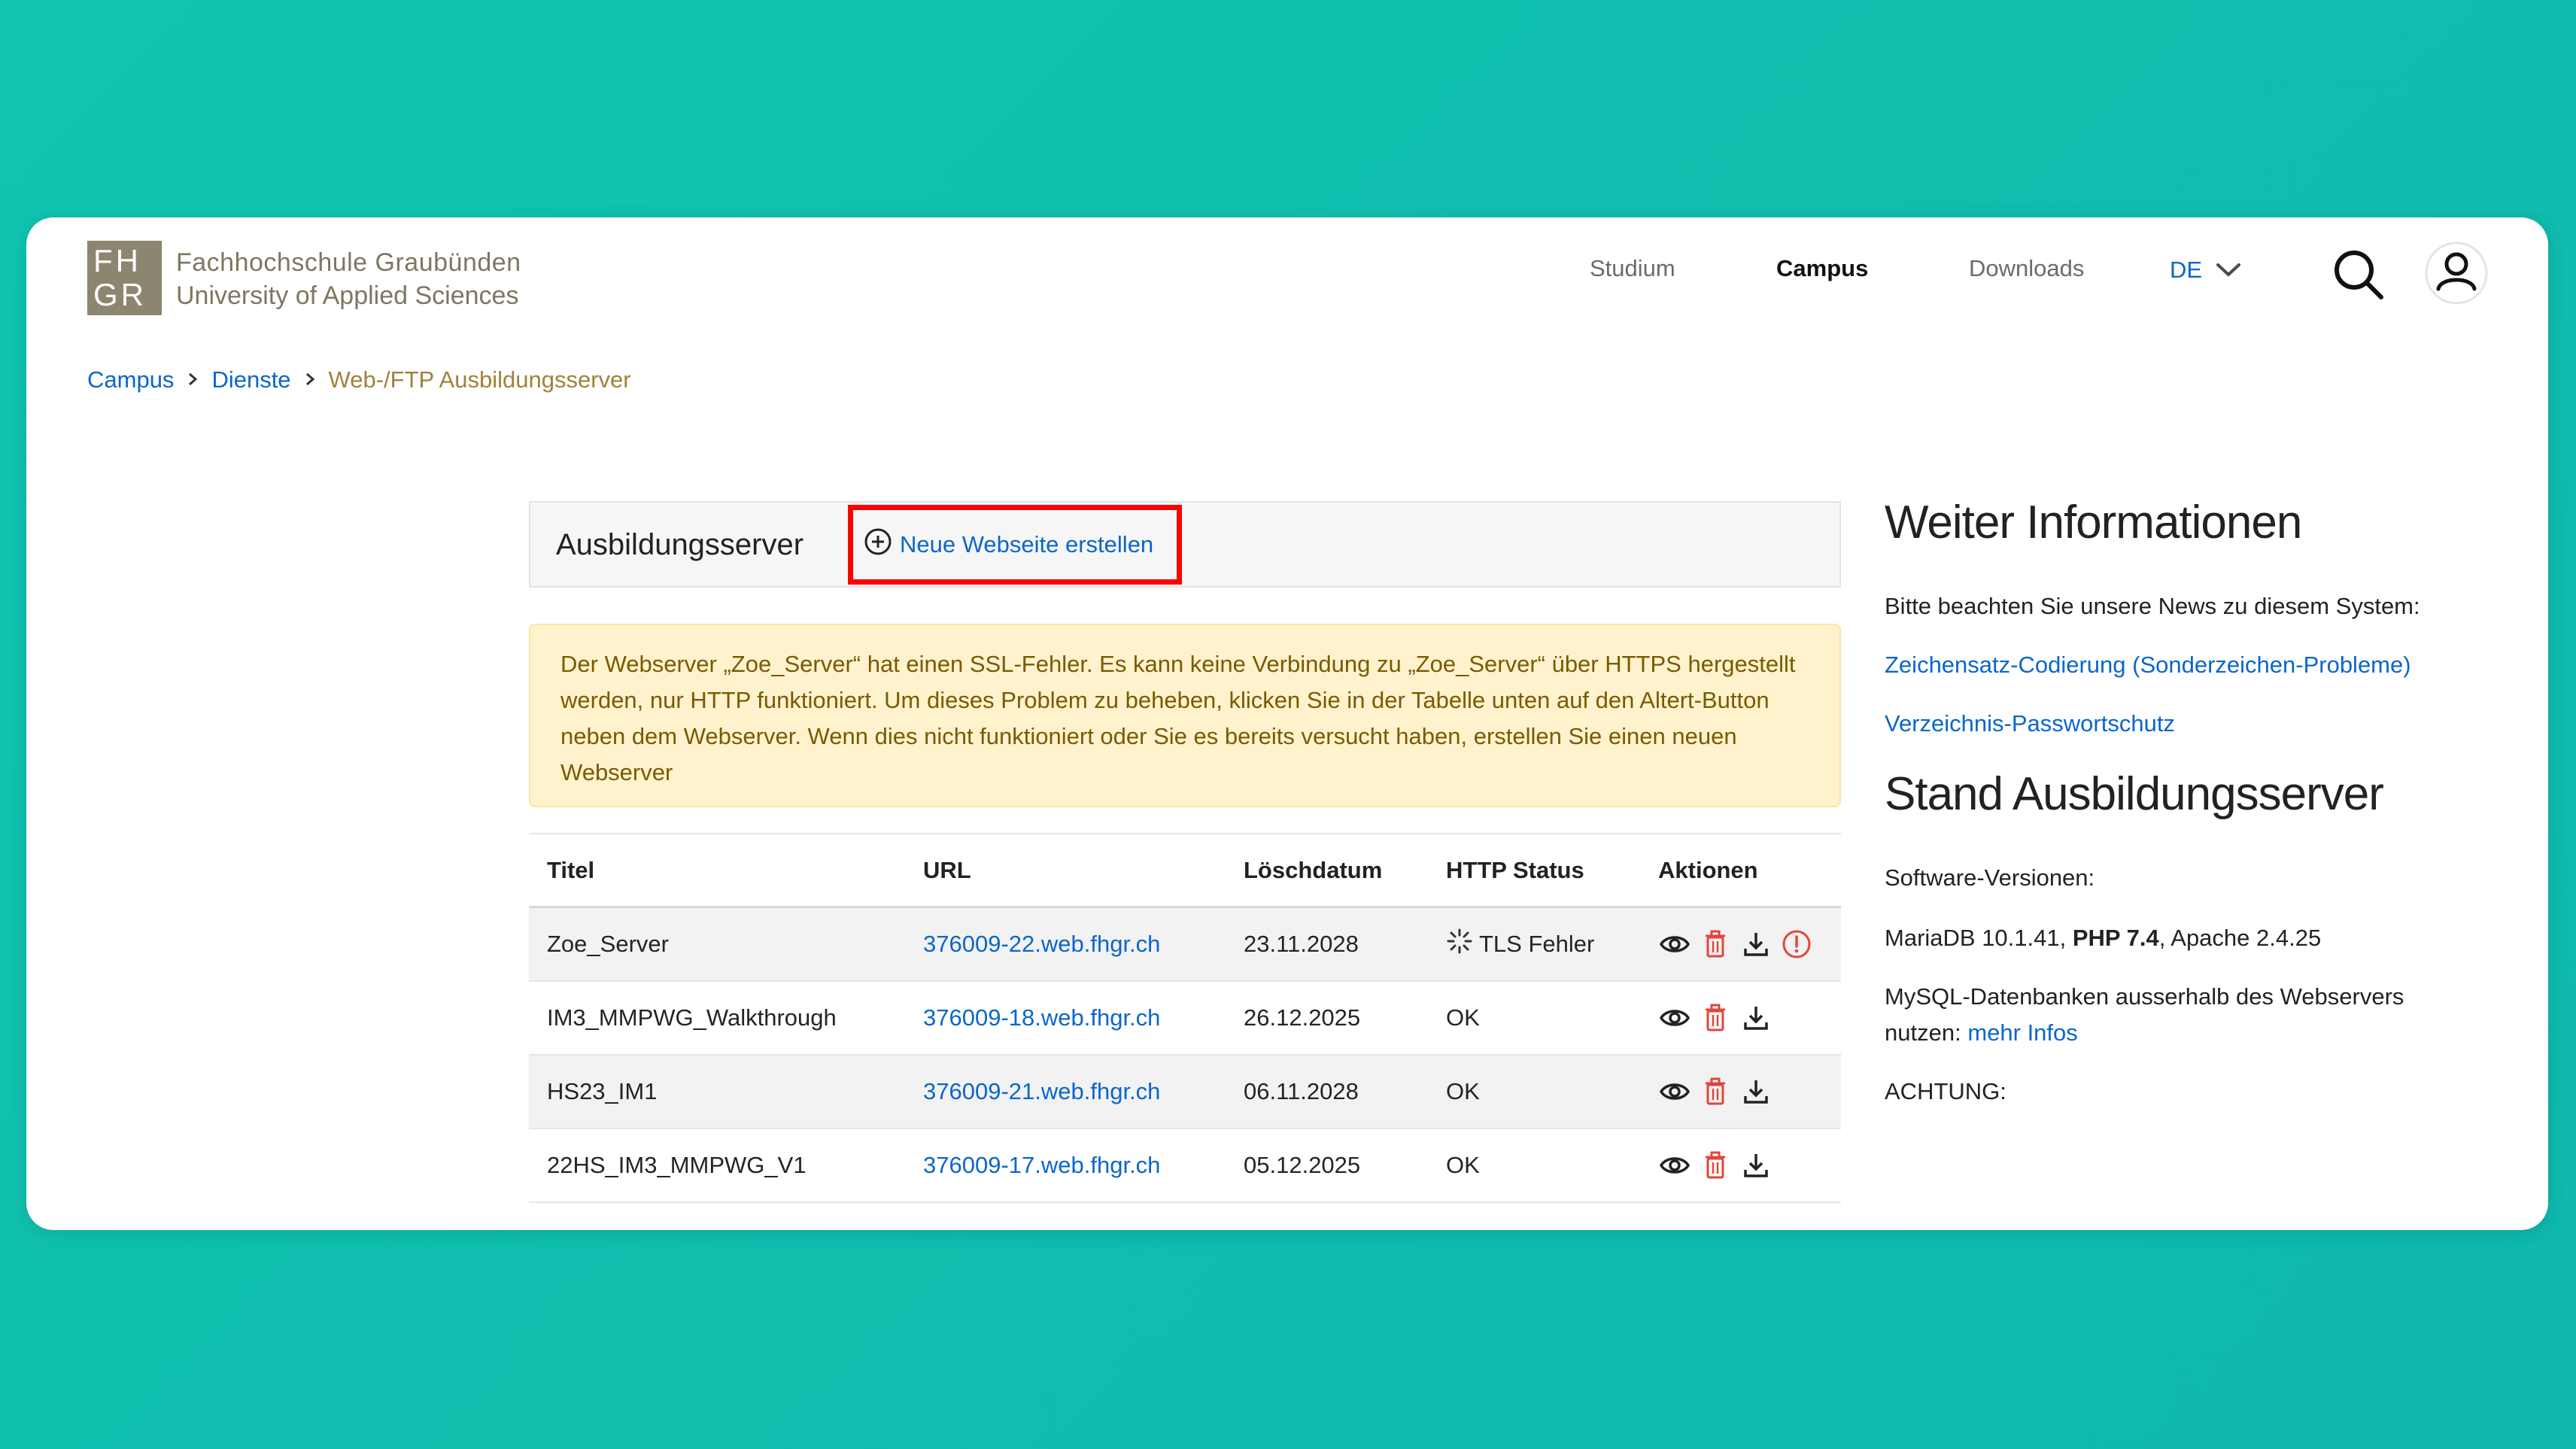 The height and width of the screenshot is (1449, 2576). Describe the element at coordinates (1302, 944) in the screenshot. I see `row-date: 23.11.2028` at that location.